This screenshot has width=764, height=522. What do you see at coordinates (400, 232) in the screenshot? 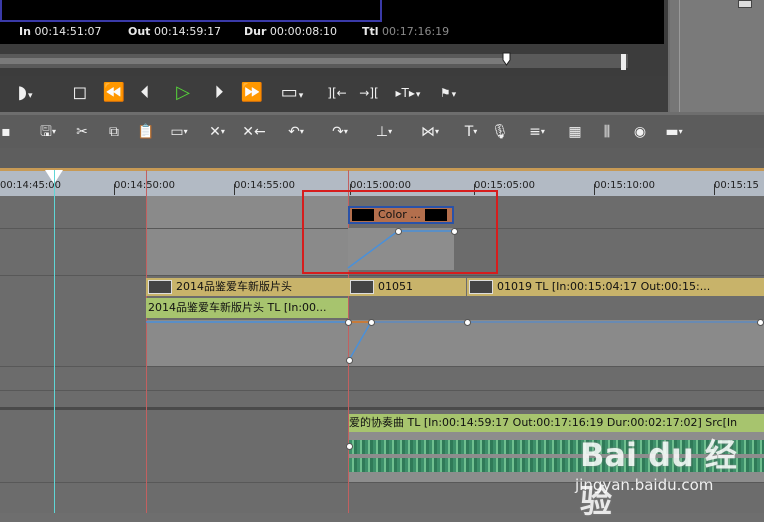
I see `highlight-box` at bounding box center [400, 232].